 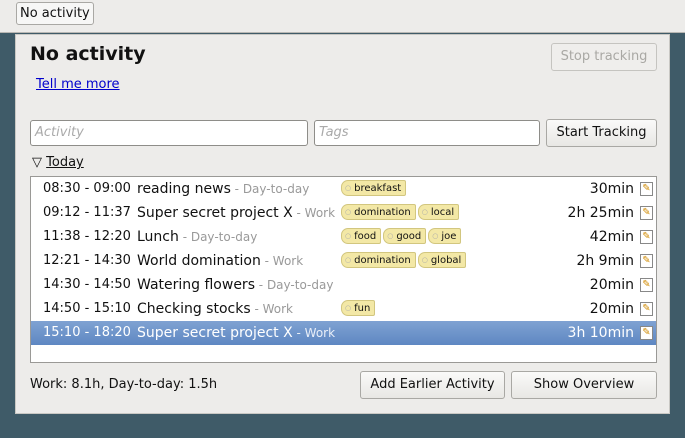 What do you see at coordinates (584, 385) in the screenshot?
I see `show-overview-button: Show Overview` at bounding box center [584, 385].